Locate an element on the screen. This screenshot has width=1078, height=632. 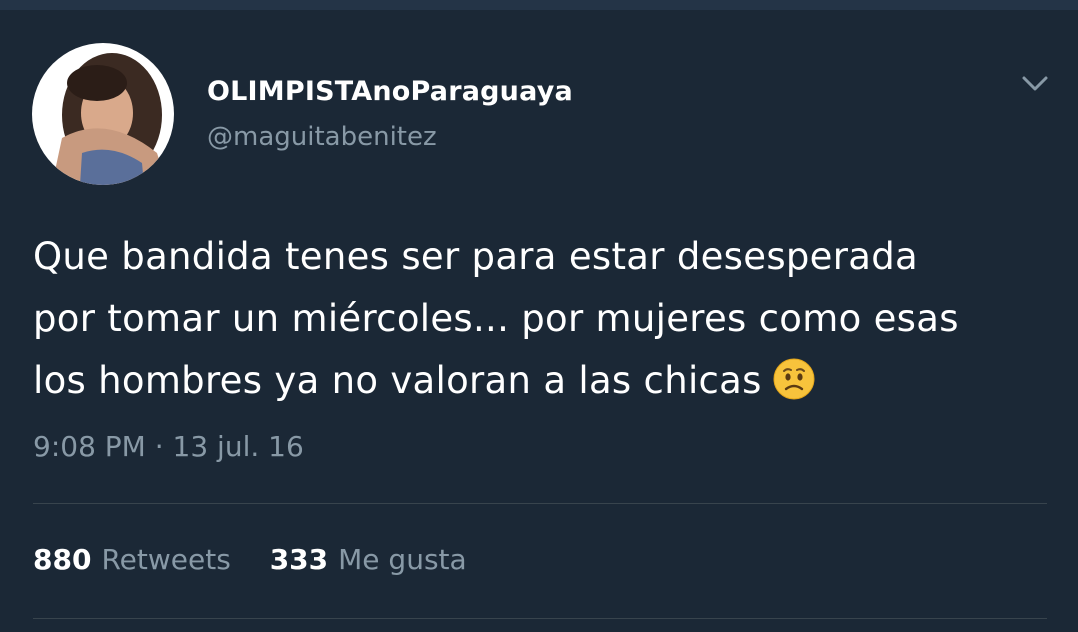
author-handle: @maguitabenitez is located at coordinates (322, 137).